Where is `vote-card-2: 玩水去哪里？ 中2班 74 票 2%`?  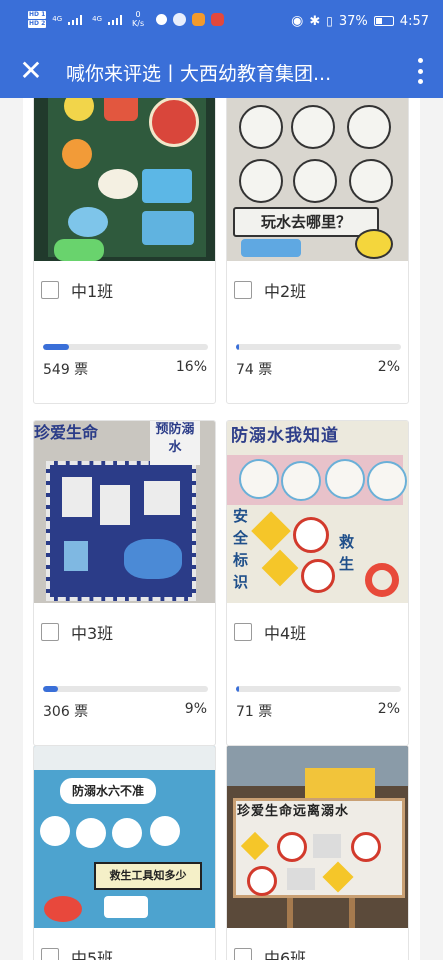
vote-card-2: 玩水去哪里？ 中2班 74 票 2% is located at coordinates (317, 251).